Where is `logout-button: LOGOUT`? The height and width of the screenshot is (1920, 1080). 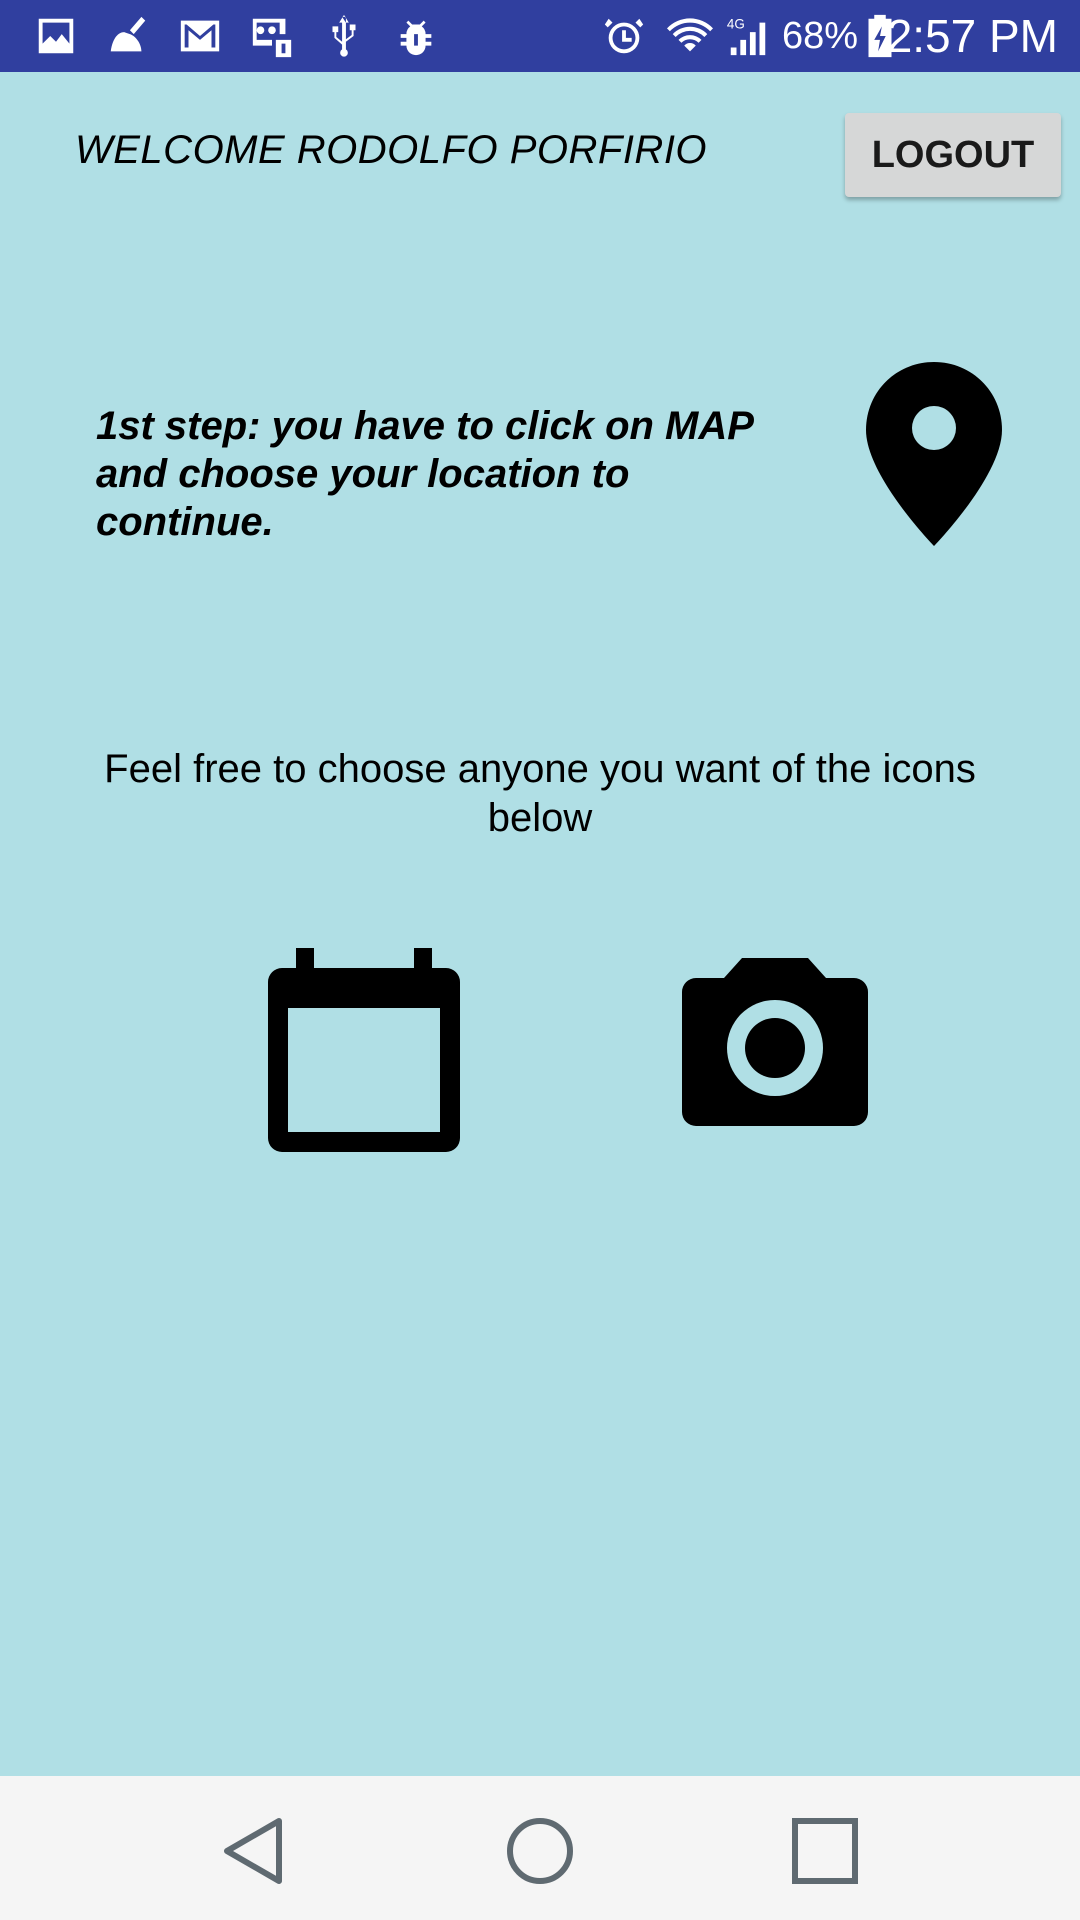 logout-button: LOGOUT is located at coordinates (953, 155).